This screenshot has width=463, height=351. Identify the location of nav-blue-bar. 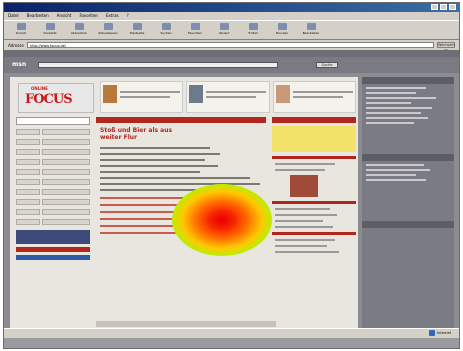
(53, 257).